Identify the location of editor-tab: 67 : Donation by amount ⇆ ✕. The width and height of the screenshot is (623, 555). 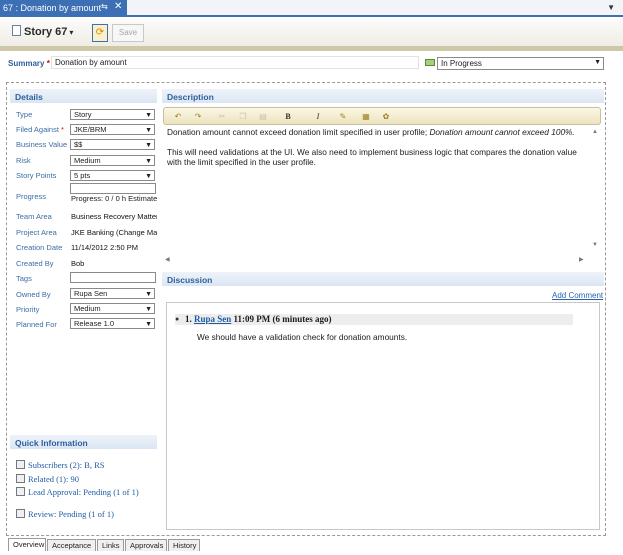
(63, 8).